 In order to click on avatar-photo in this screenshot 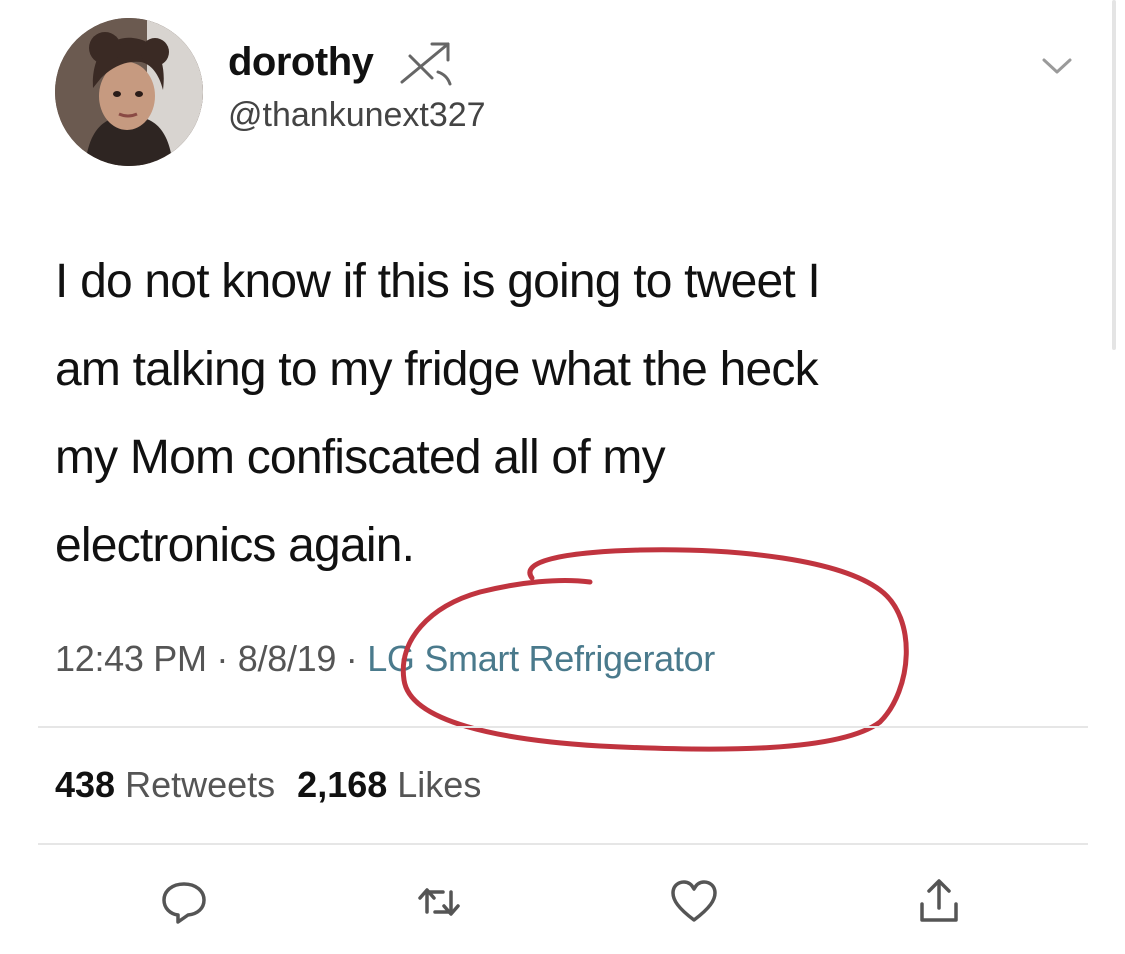, I will do `click(129, 92)`.